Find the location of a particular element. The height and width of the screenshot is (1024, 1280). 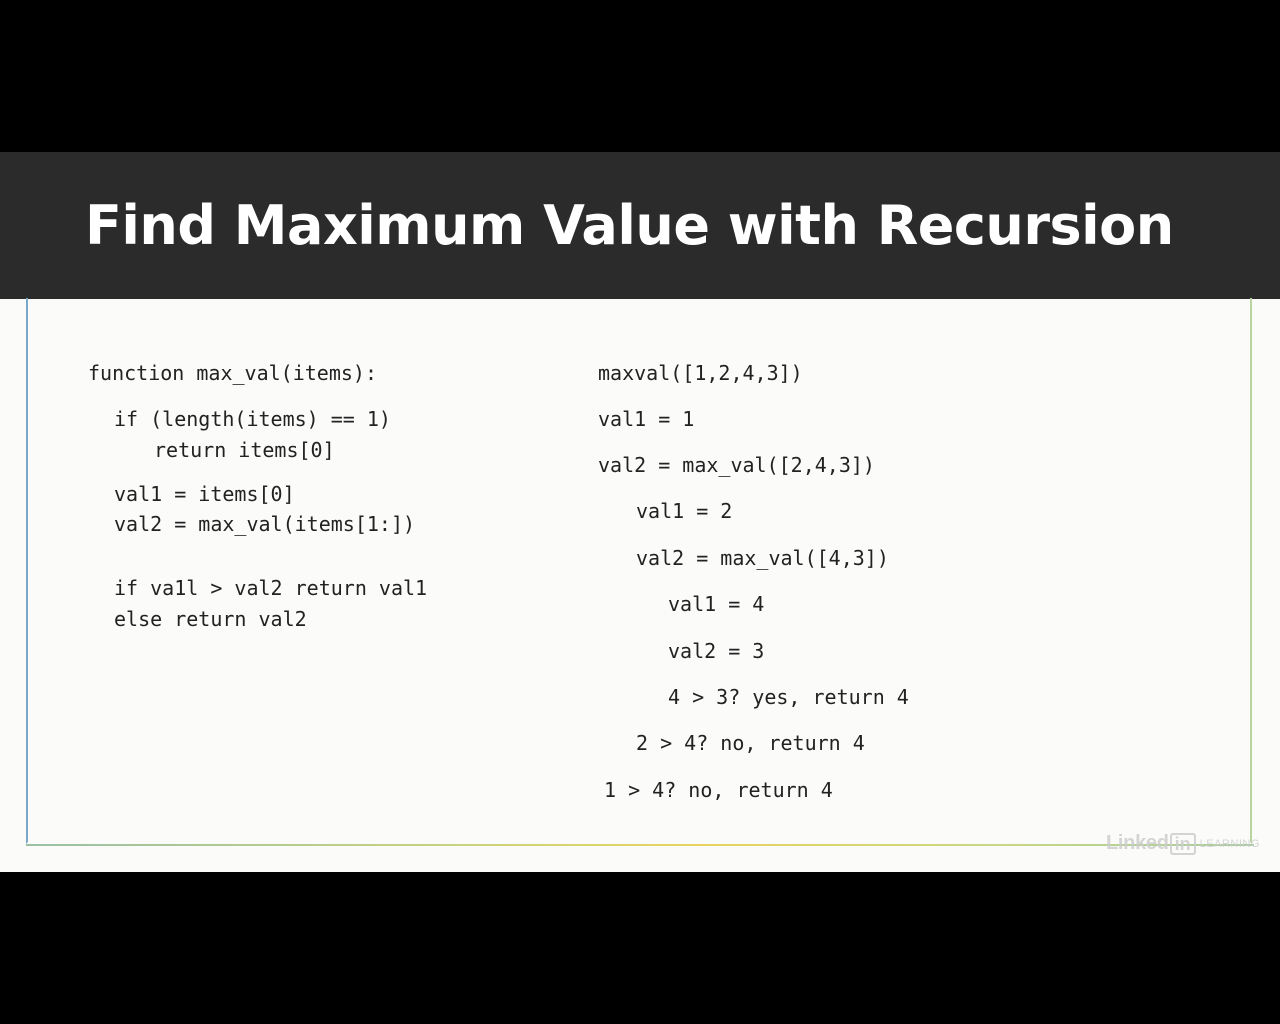

watermark-in-box: in is located at coordinates (1182, 843).